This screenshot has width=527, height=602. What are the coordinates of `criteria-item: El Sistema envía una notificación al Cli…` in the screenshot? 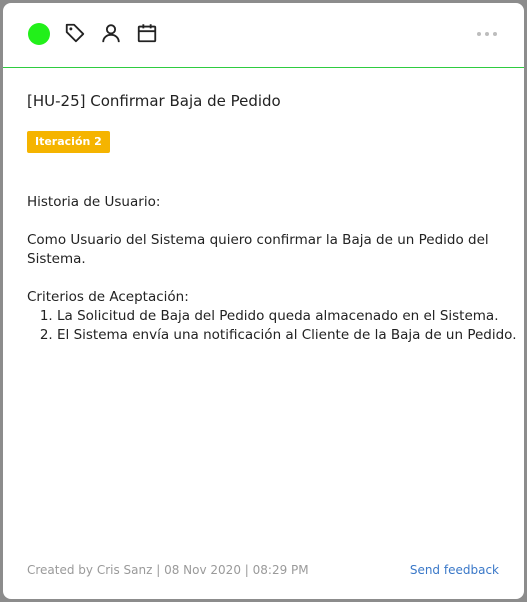 It's located at (286, 335).